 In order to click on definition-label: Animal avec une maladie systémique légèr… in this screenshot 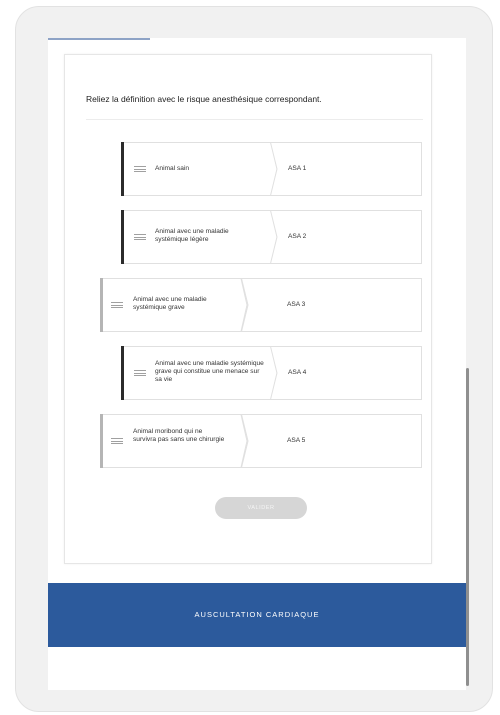, I will do `click(192, 235)`.